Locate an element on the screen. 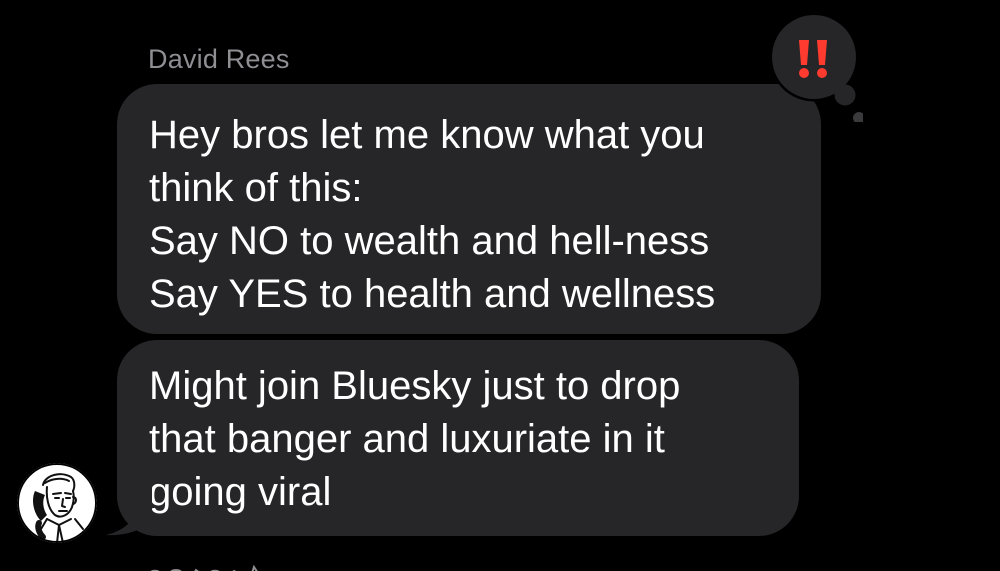 The image size is (1000, 571). next-sender-name-peek is located at coordinates (204, 567).